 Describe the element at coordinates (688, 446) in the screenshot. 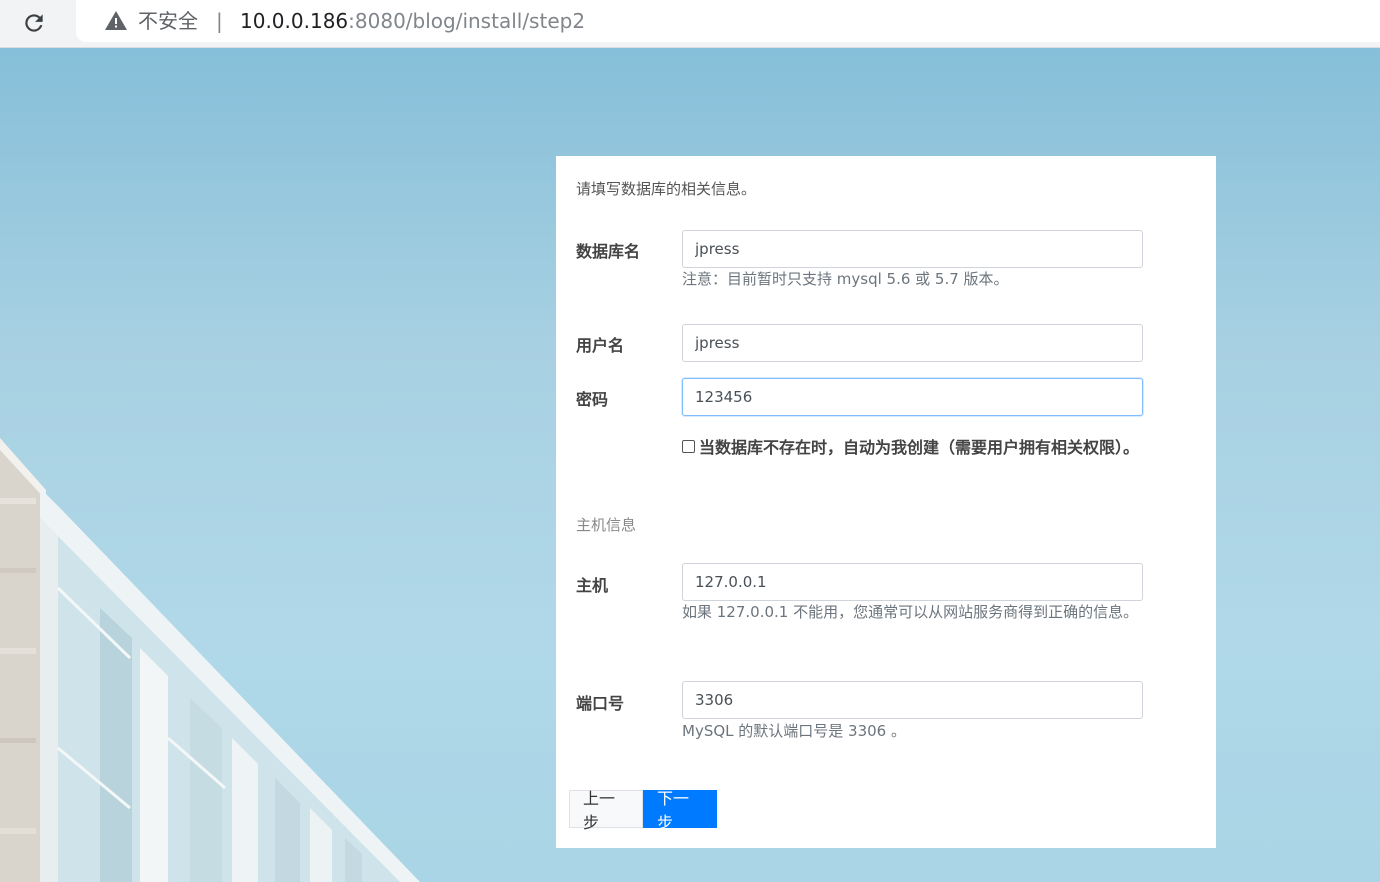

I see `auto-create-checkbox` at that location.